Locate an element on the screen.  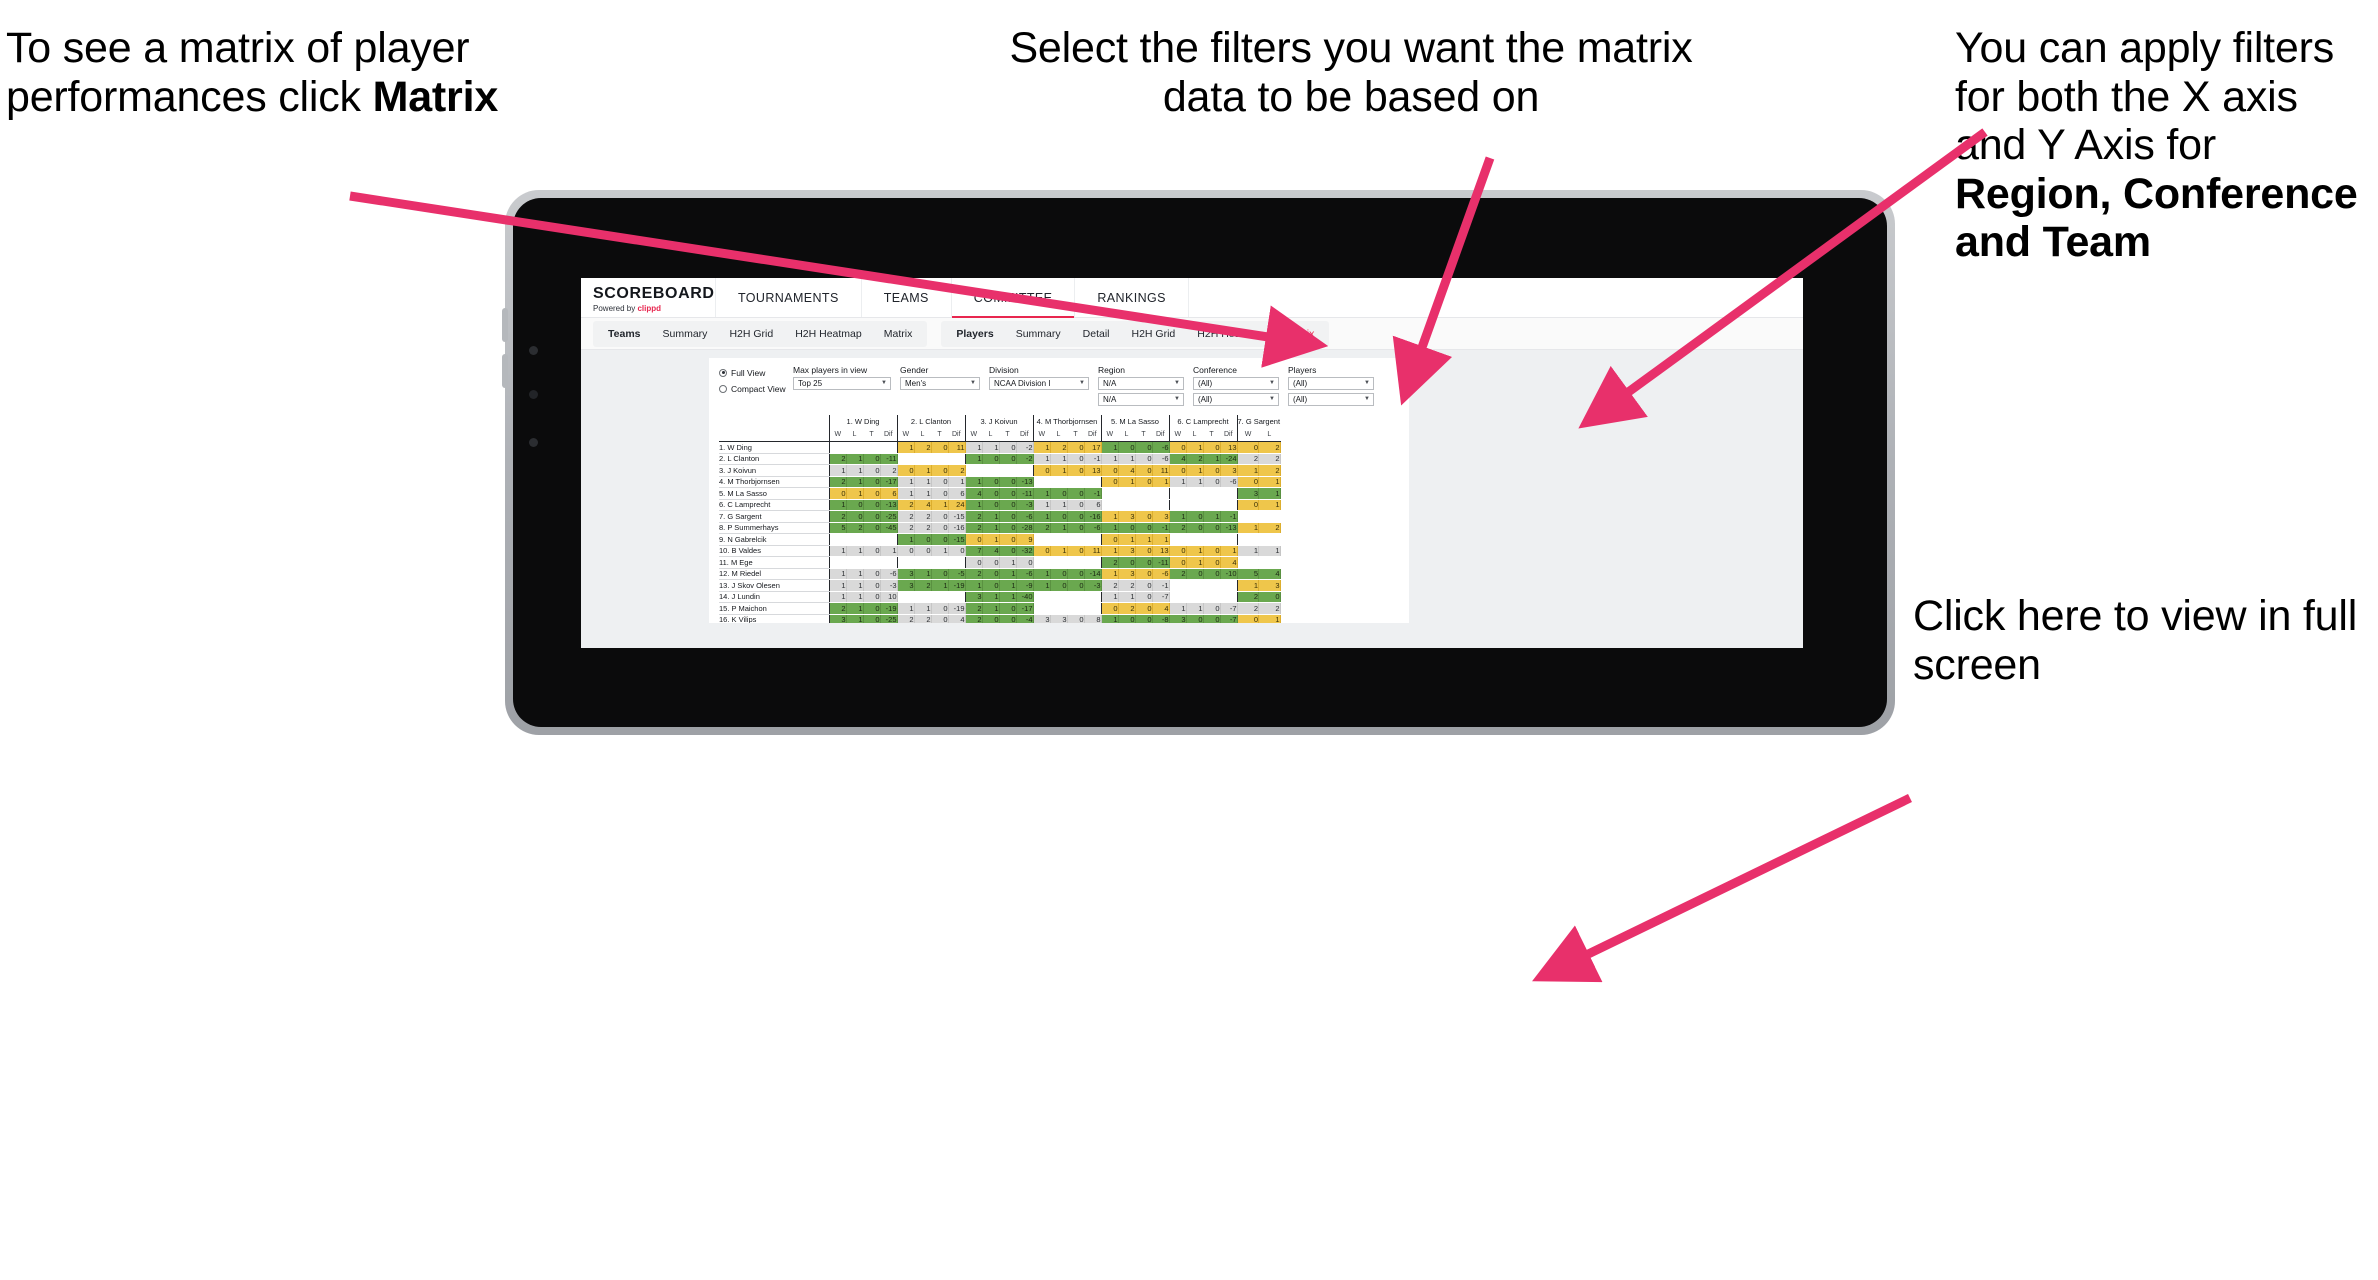
matrix-cell: -3 is located at coordinates (1025, 505).